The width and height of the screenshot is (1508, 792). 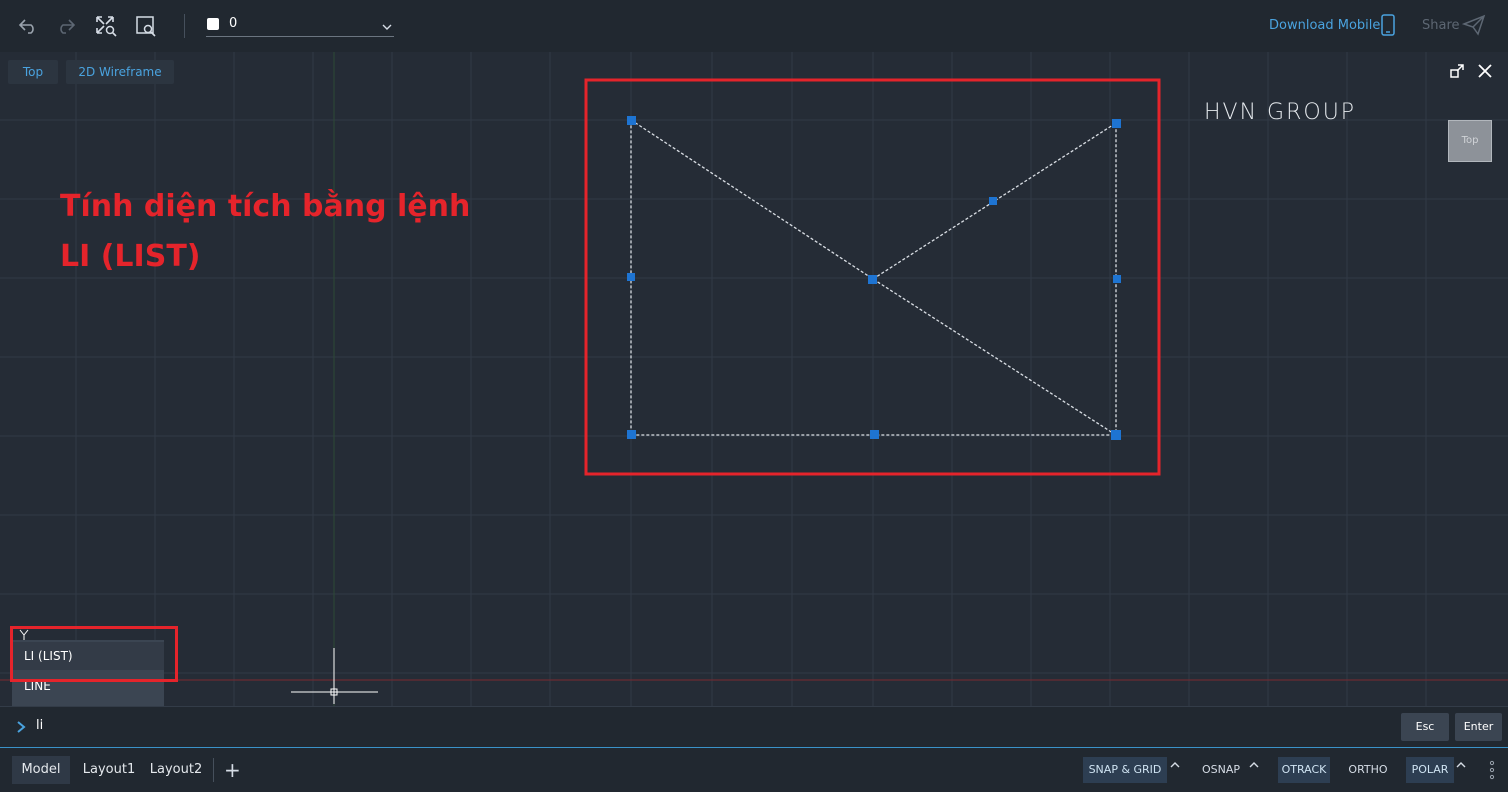 What do you see at coordinates (213, 24) in the screenshot?
I see `layer-color-swatch` at bounding box center [213, 24].